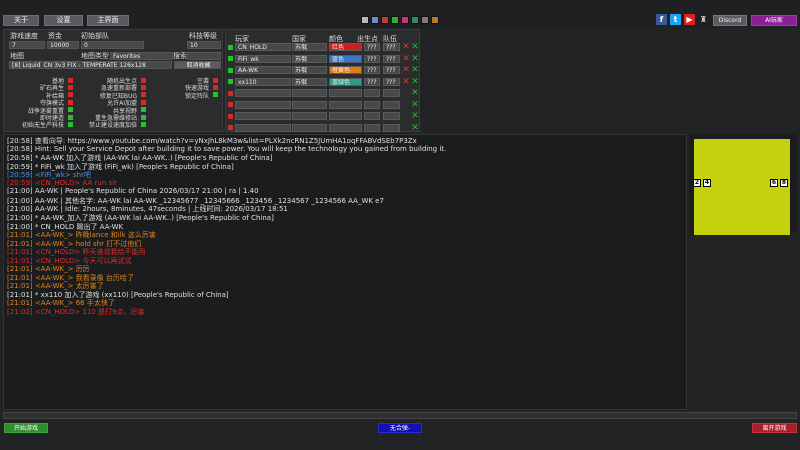 This screenshot has width=800, height=450. Describe the element at coordinates (345, 70) in the screenshot. I see `color-select: 橙黄色` at that location.